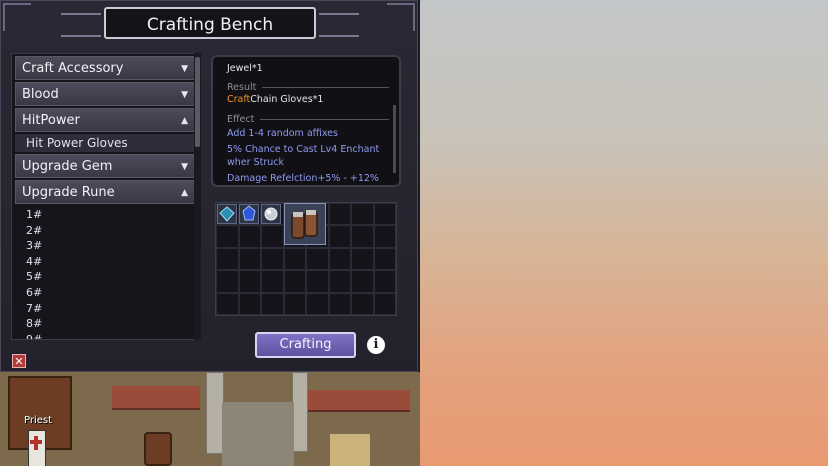 Image resolution: width=828 pixels, height=466 pixels. I want to click on category-hitpower: HitPower ▲, so click(106, 120).